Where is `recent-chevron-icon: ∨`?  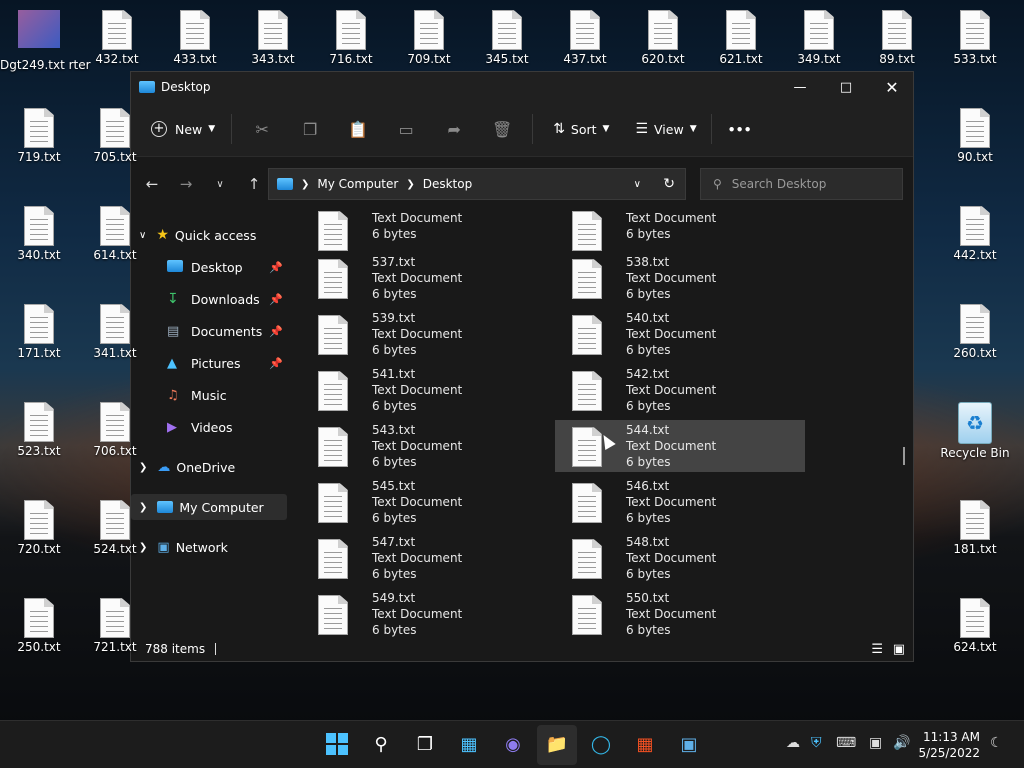
recent-chevron-icon: ∨ is located at coordinates (220, 184).